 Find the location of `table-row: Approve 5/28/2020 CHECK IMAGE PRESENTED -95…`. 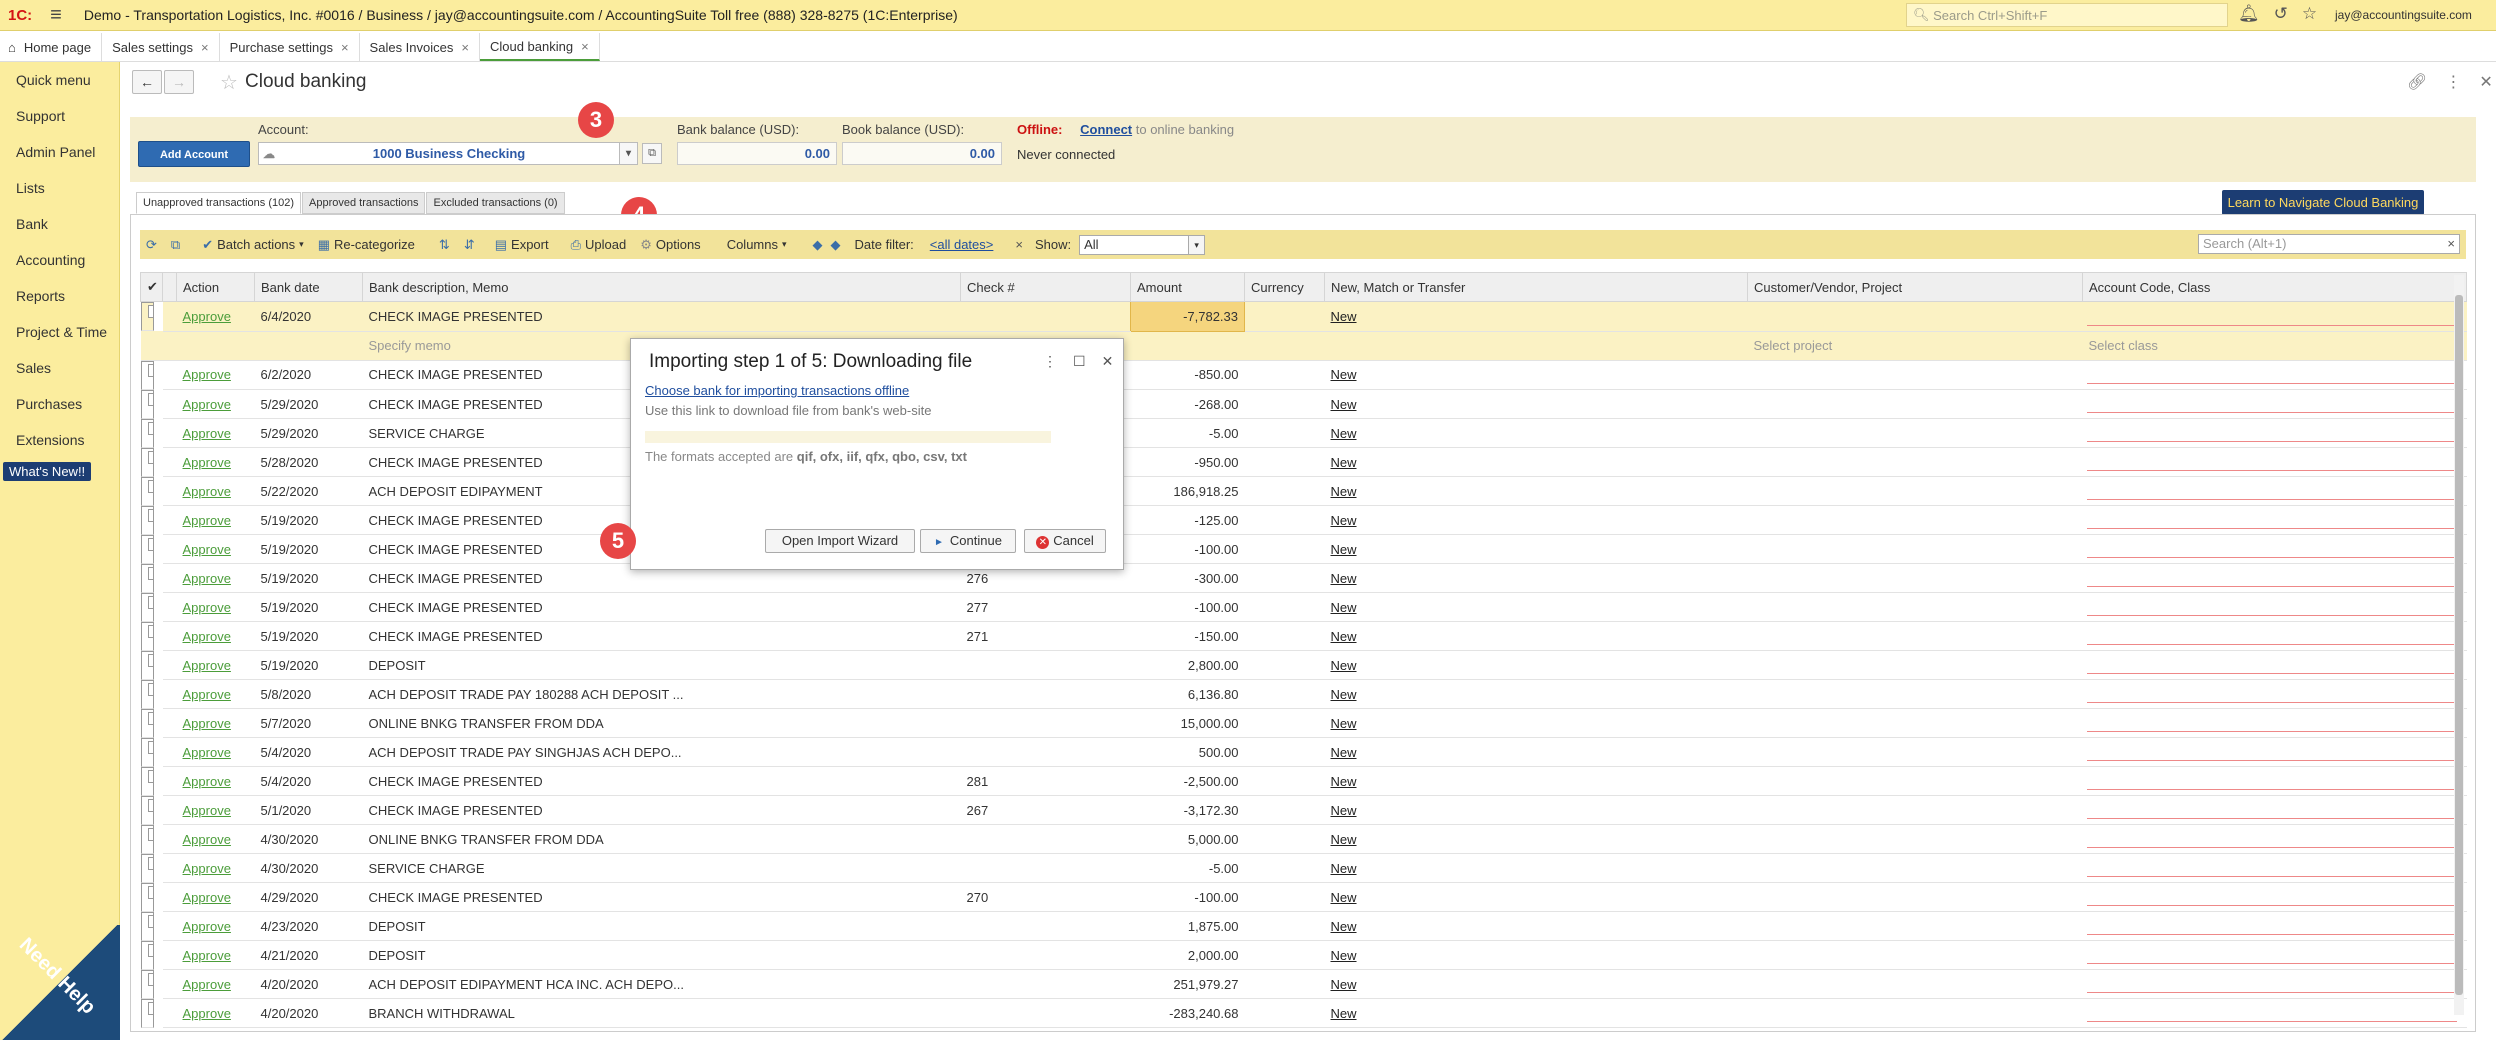

table-row: Approve 5/28/2020 CHECK IMAGE PRESENTED -95… is located at coordinates (1303, 462).